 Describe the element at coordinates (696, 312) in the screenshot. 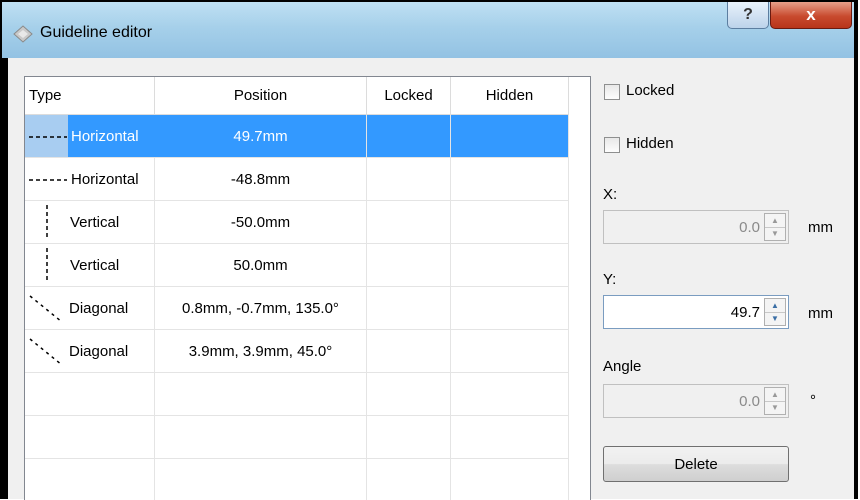

I see `y-spinbox: 49.7 ▲ ▼` at that location.